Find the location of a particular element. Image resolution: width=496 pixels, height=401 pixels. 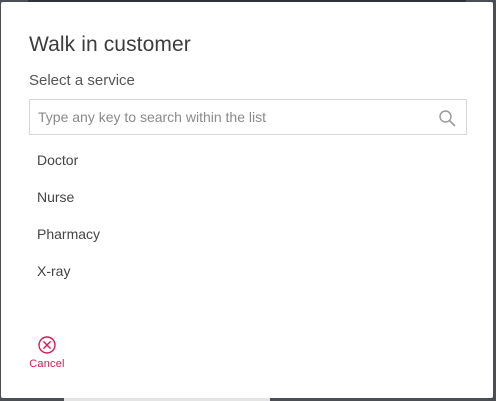

close-circle-icon is located at coordinates (47, 345).